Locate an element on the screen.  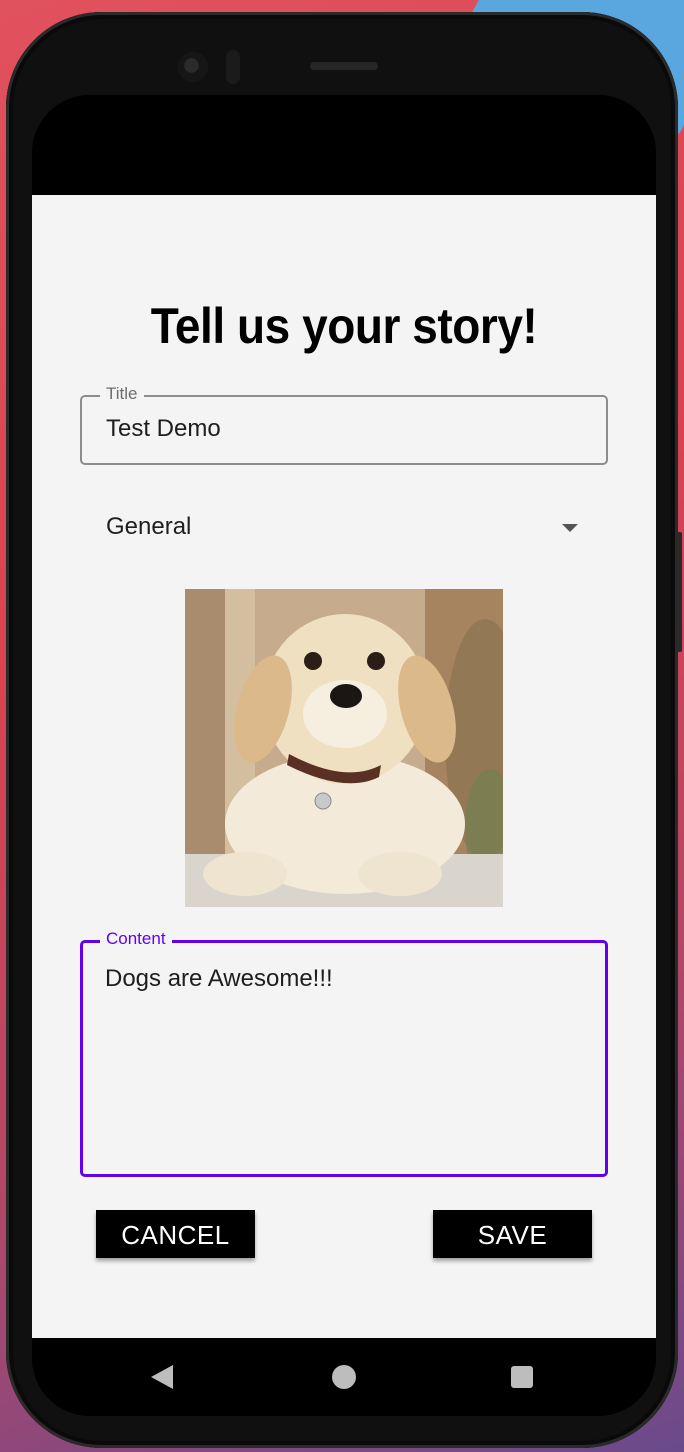
cancel-button: CANCEL is located at coordinates (175, 1234).